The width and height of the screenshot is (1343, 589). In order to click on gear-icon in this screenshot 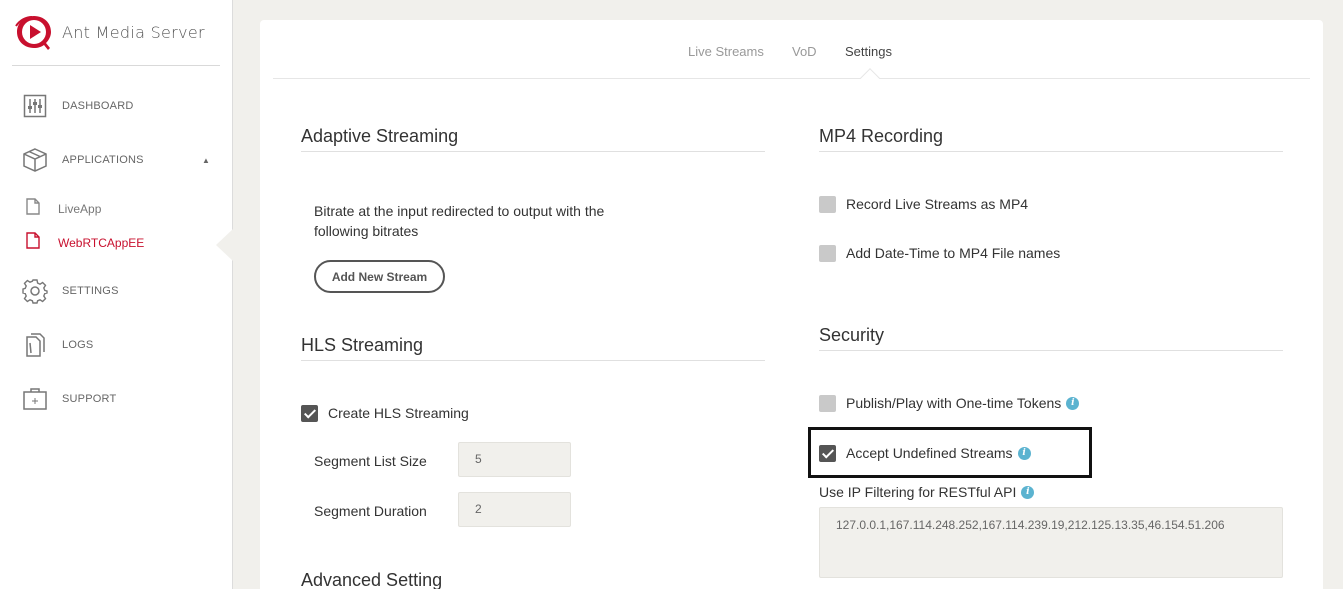, I will do `click(35, 291)`.